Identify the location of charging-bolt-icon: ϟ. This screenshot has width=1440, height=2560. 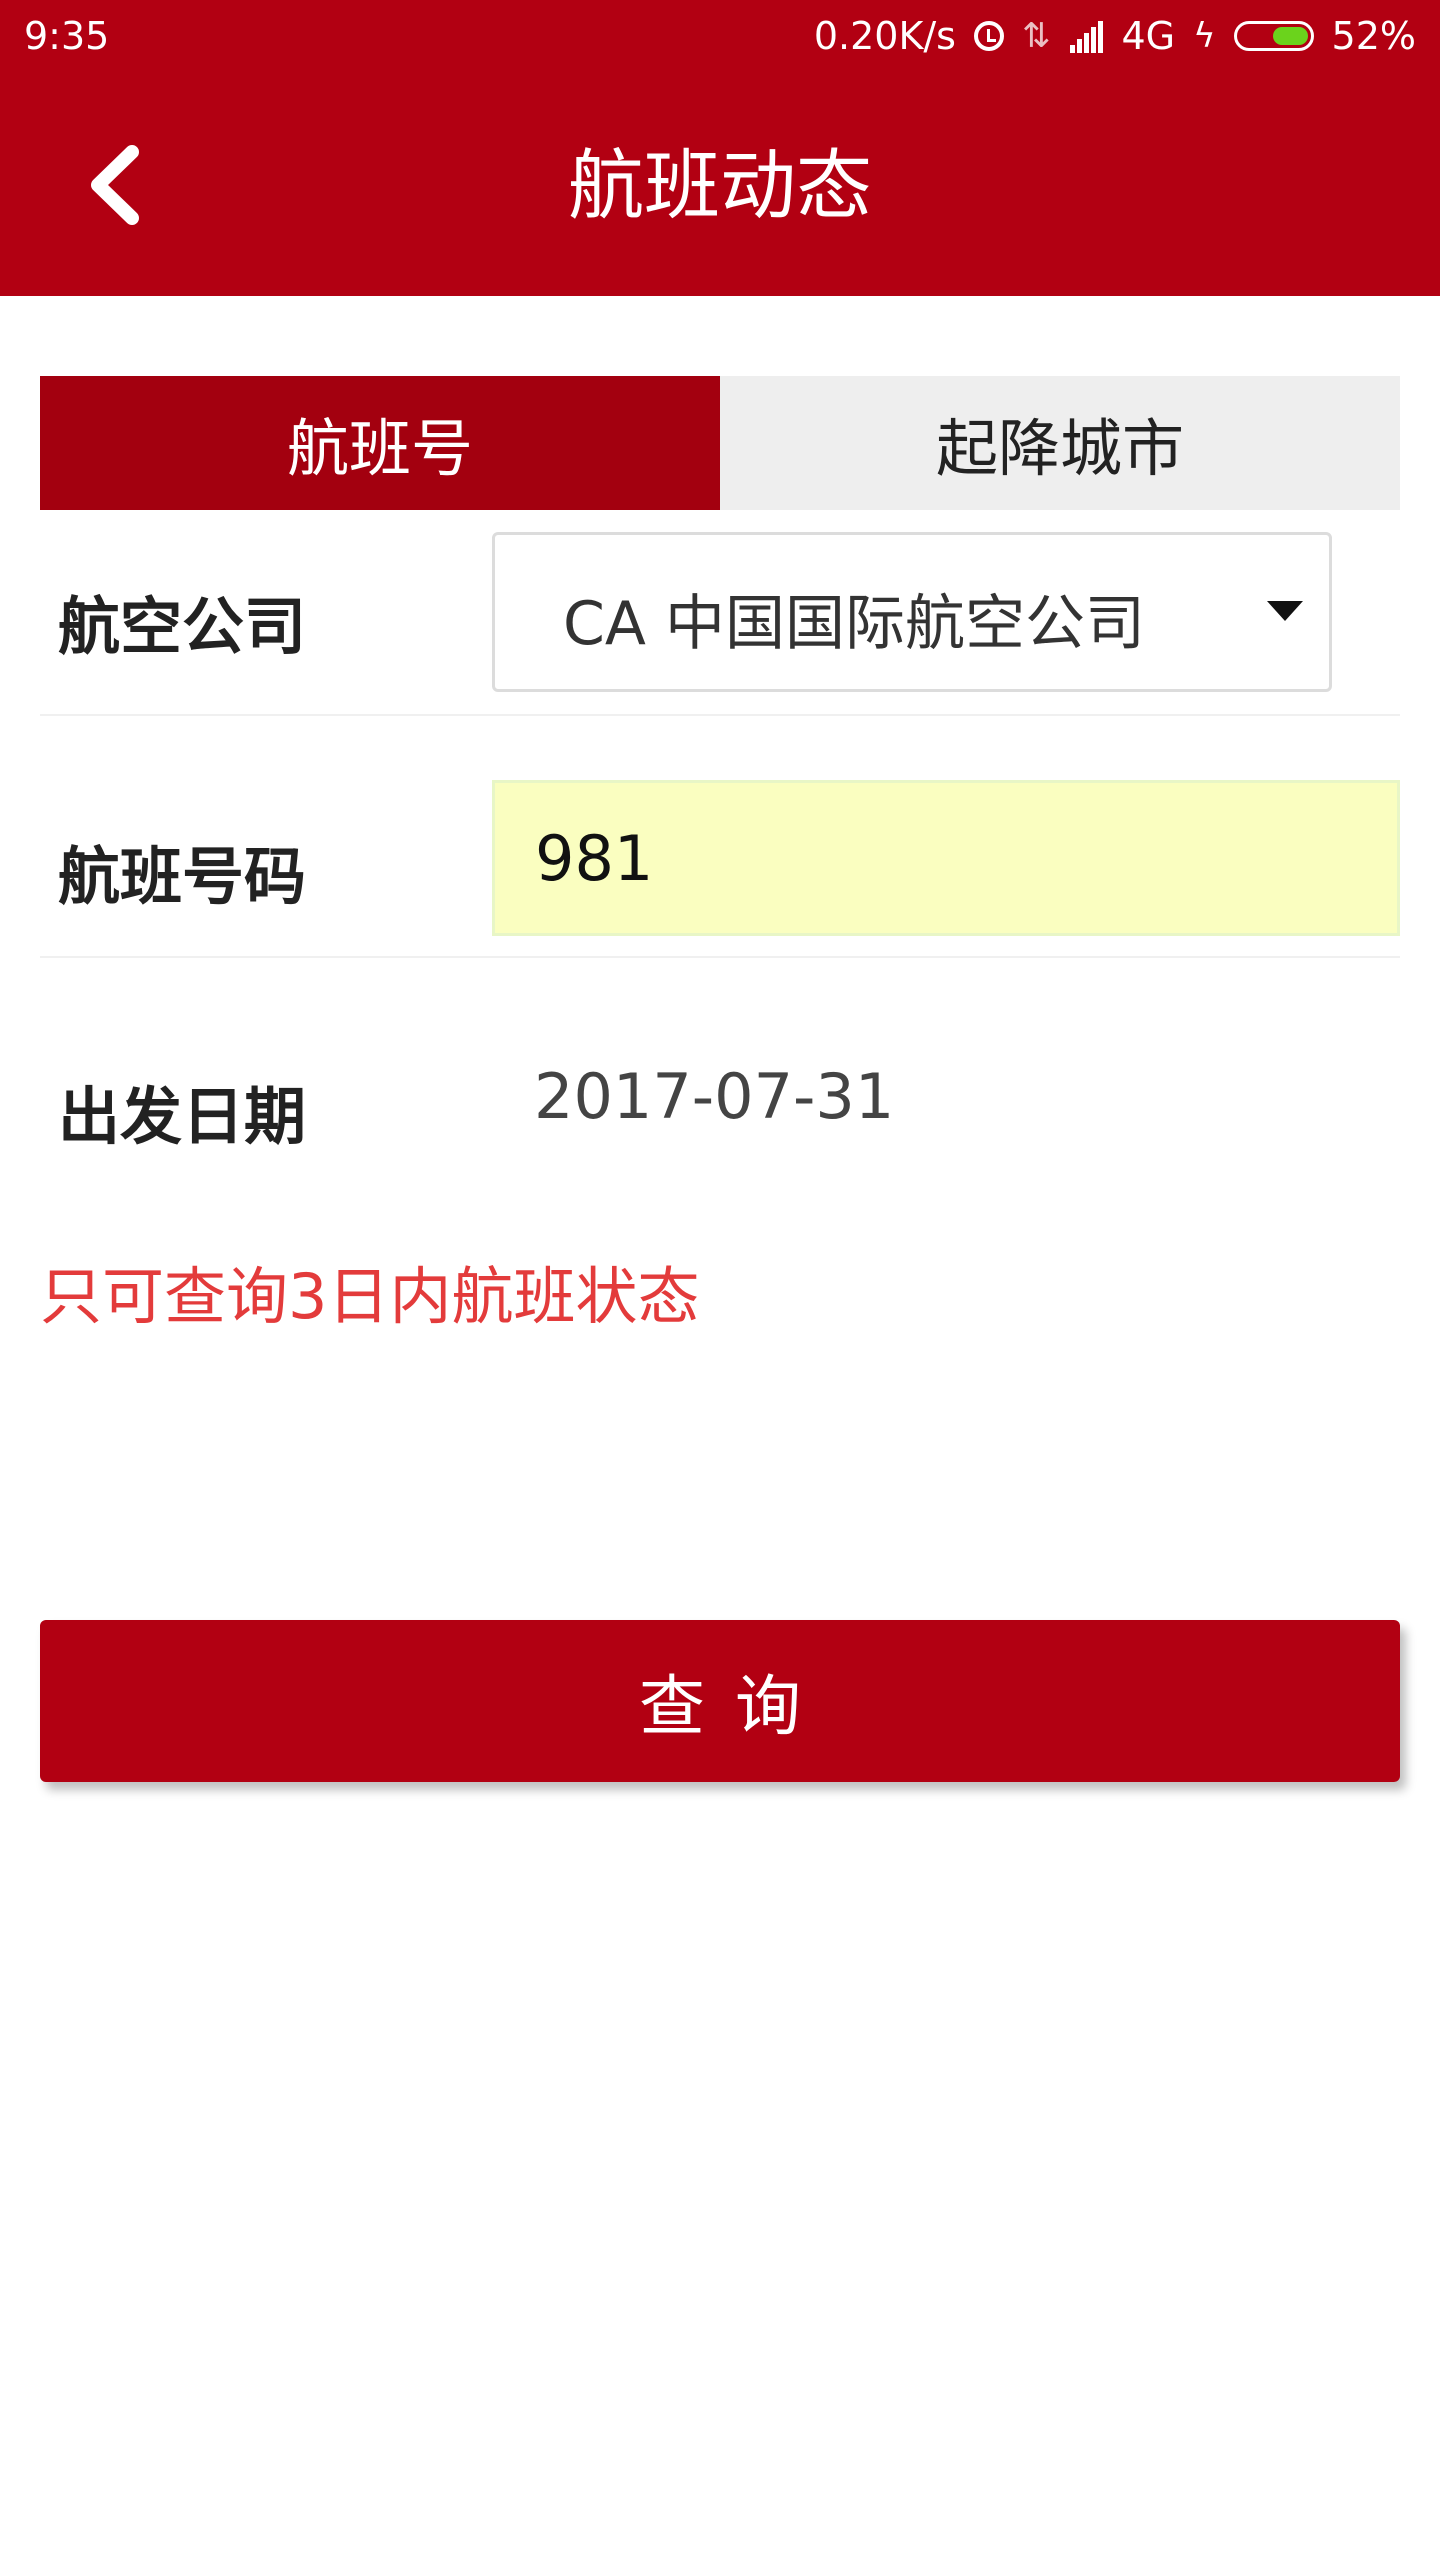
(1204, 36).